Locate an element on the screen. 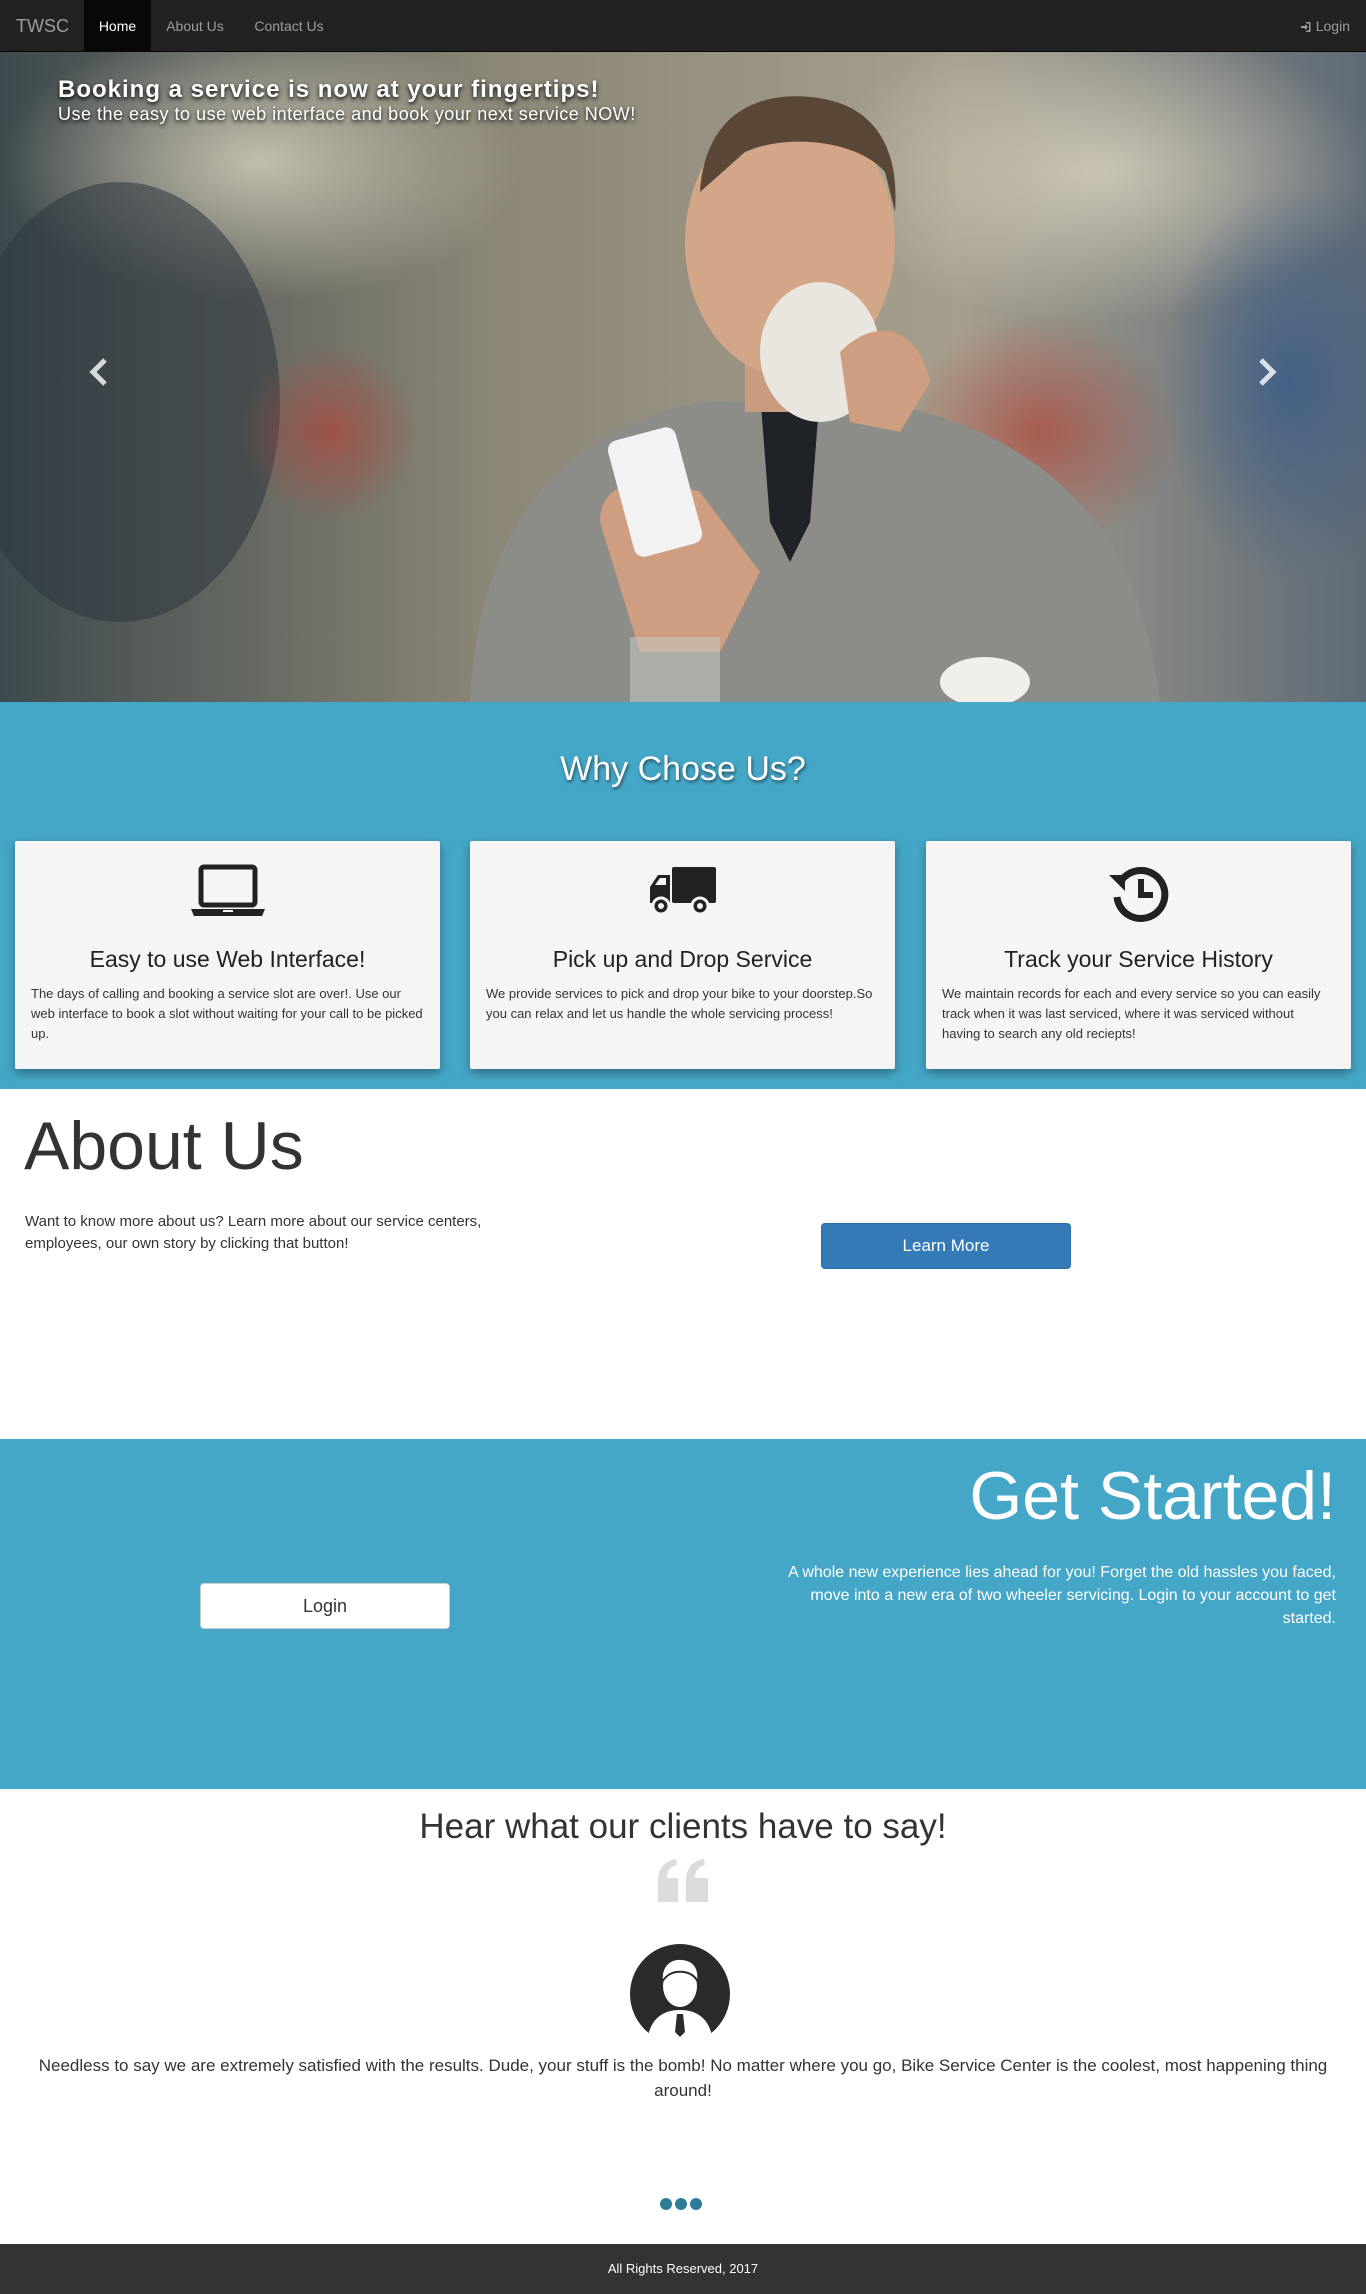 Image resolution: width=1366 pixels, height=2294 pixels. why-choose-title: Why Chose Us? is located at coordinates (683, 769).